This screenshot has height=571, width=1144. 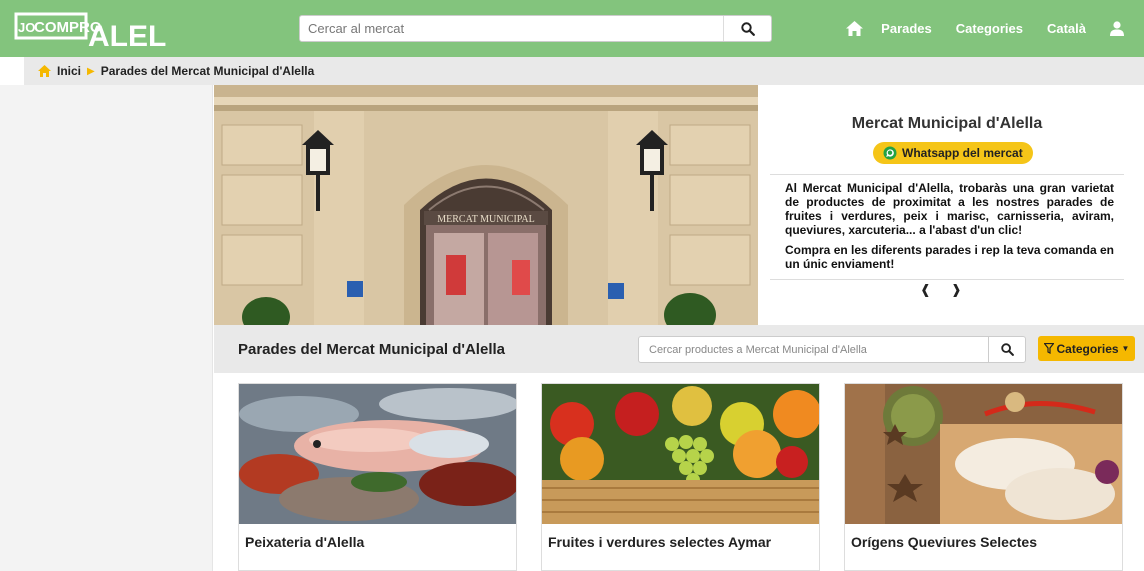 What do you see at coordinates (304, 542) in the screenshot?
I see `stall-name: Peixateria d'Alella` at bounding box center [304, 542].